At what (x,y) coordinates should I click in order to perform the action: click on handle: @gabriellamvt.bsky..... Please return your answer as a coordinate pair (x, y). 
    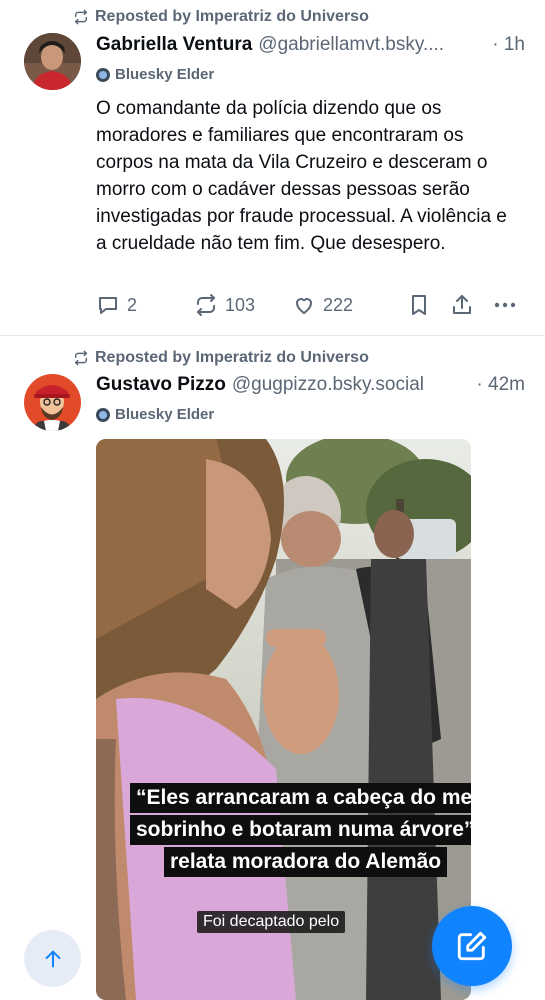
    Looking at the image, I should click on (351, 45).